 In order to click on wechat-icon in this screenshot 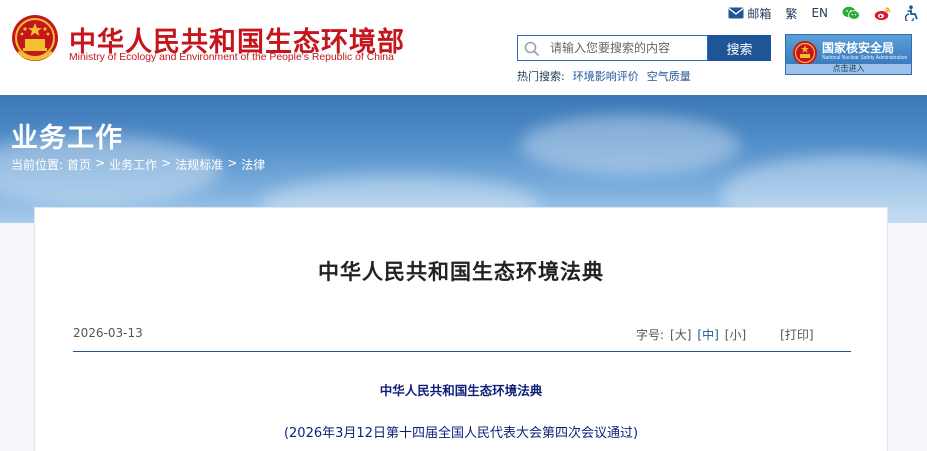, I will do `click(851, 13)`.